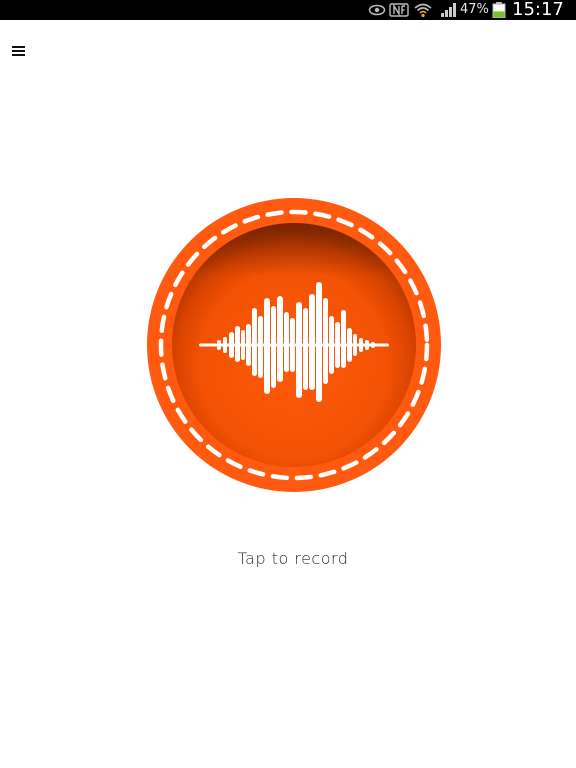 Image resolution: width=576 pixels, height=768 pixels. What do you see at coordinates (293, 558) in the screenshot?
I see `record-label: Tap to record` at bounding box center [293, 558].